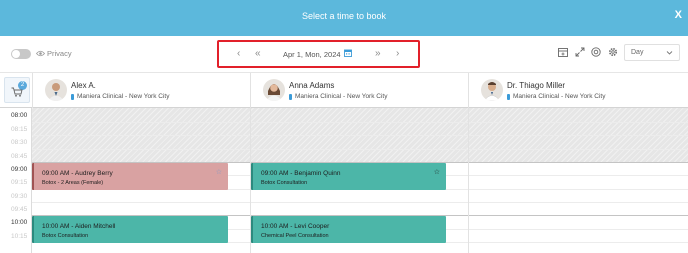 Image resolution: width=688 pixels, height=253 pixels. What do you see at coordinates (19, 169) in the screenshot?
I see `time-label: 09:00` at bounding box center [19, 169].